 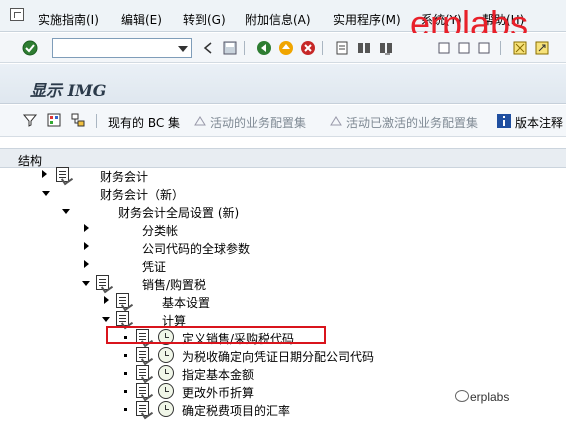 I want to click on hierarchy-icon, so click(x=78, y=120).